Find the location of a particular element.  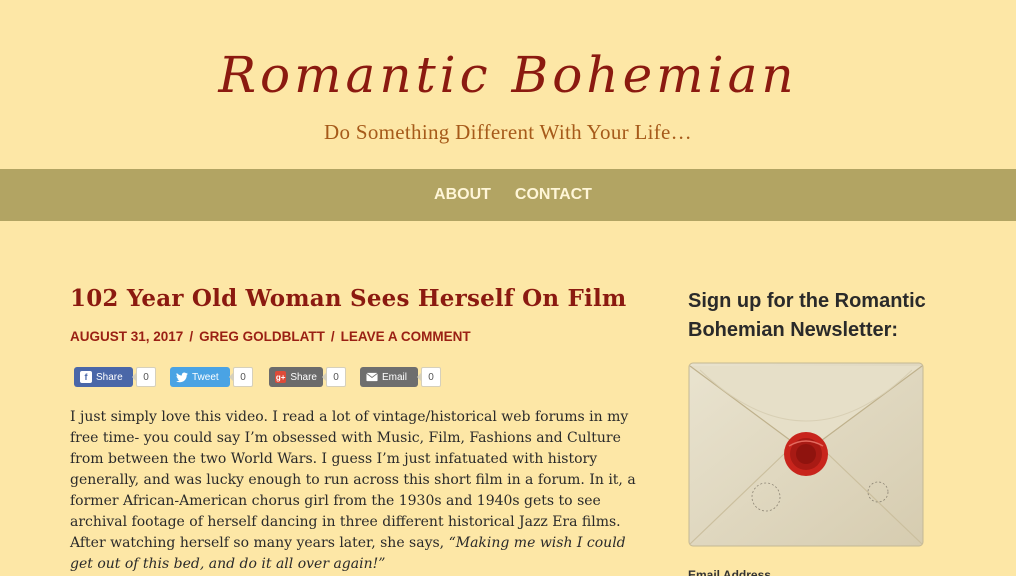

google-plus-share-label: Share is located at coordinates (303, 377).